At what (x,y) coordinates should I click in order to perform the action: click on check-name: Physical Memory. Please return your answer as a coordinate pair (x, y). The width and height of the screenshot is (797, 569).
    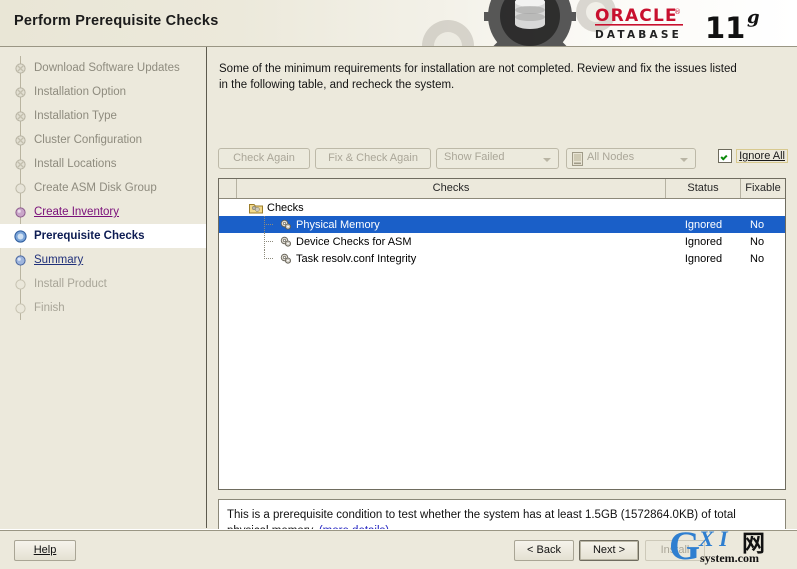
    Looking at the image, I should click on (338, 224).